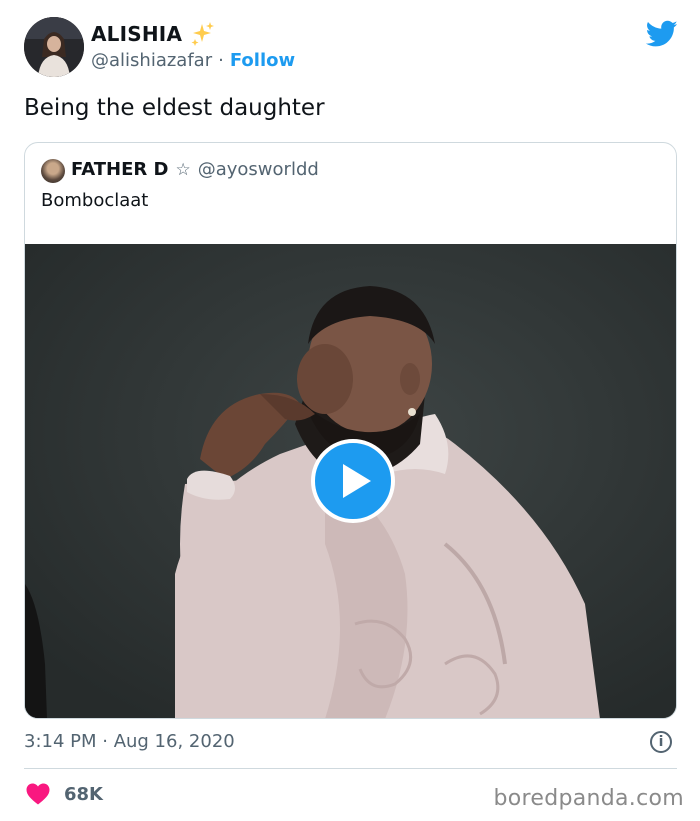 Image resolution: width=700 pixels, height=821 pixels. What do you see at coordinates (258, 169) in the screenshot?
I see `quoted-handle: @ayosworldd` at bounding box center [258, 169].